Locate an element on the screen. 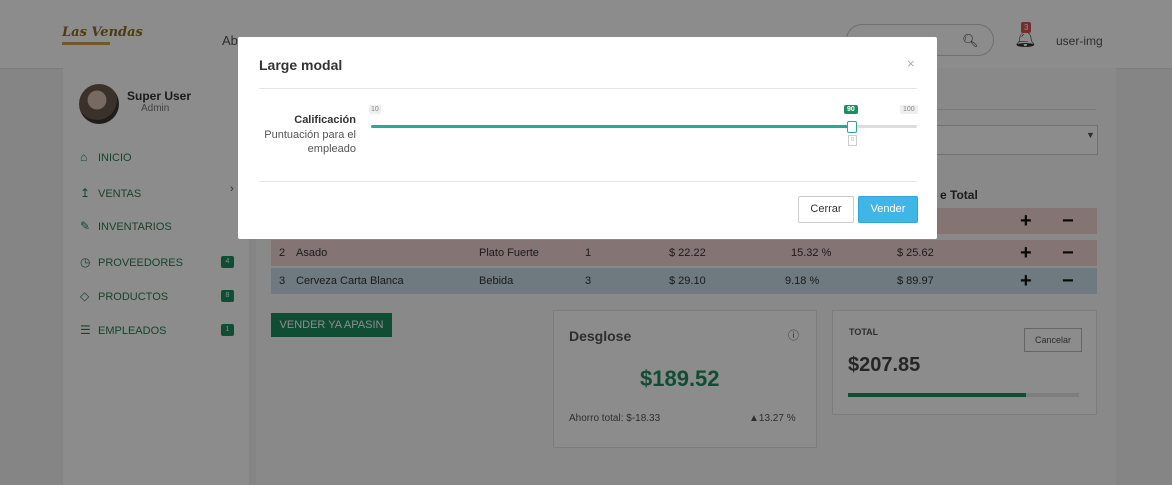 The height and width of the screenshot is (485, 1172). rating-description-line: empleado is located at coordinates (331, 149).